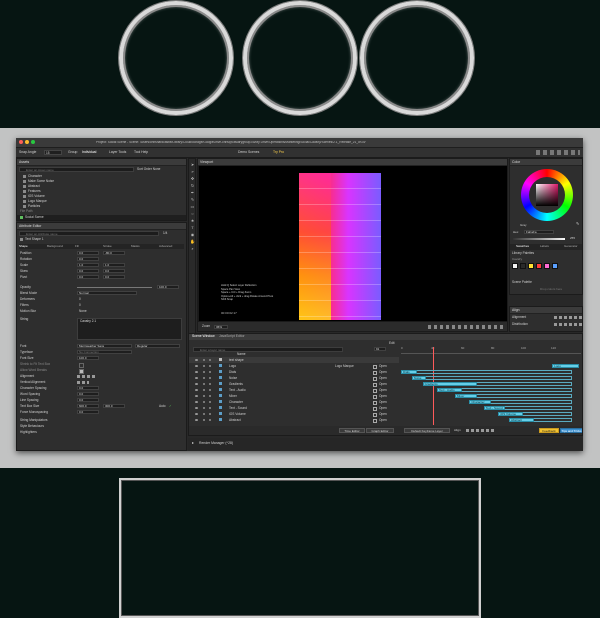 The height and width of the screenshot is (618, 600). What do you see at coordinates (380, 349) in the screenshot?
I see `current-frame-field: 91` at bounding box center [380, 349].